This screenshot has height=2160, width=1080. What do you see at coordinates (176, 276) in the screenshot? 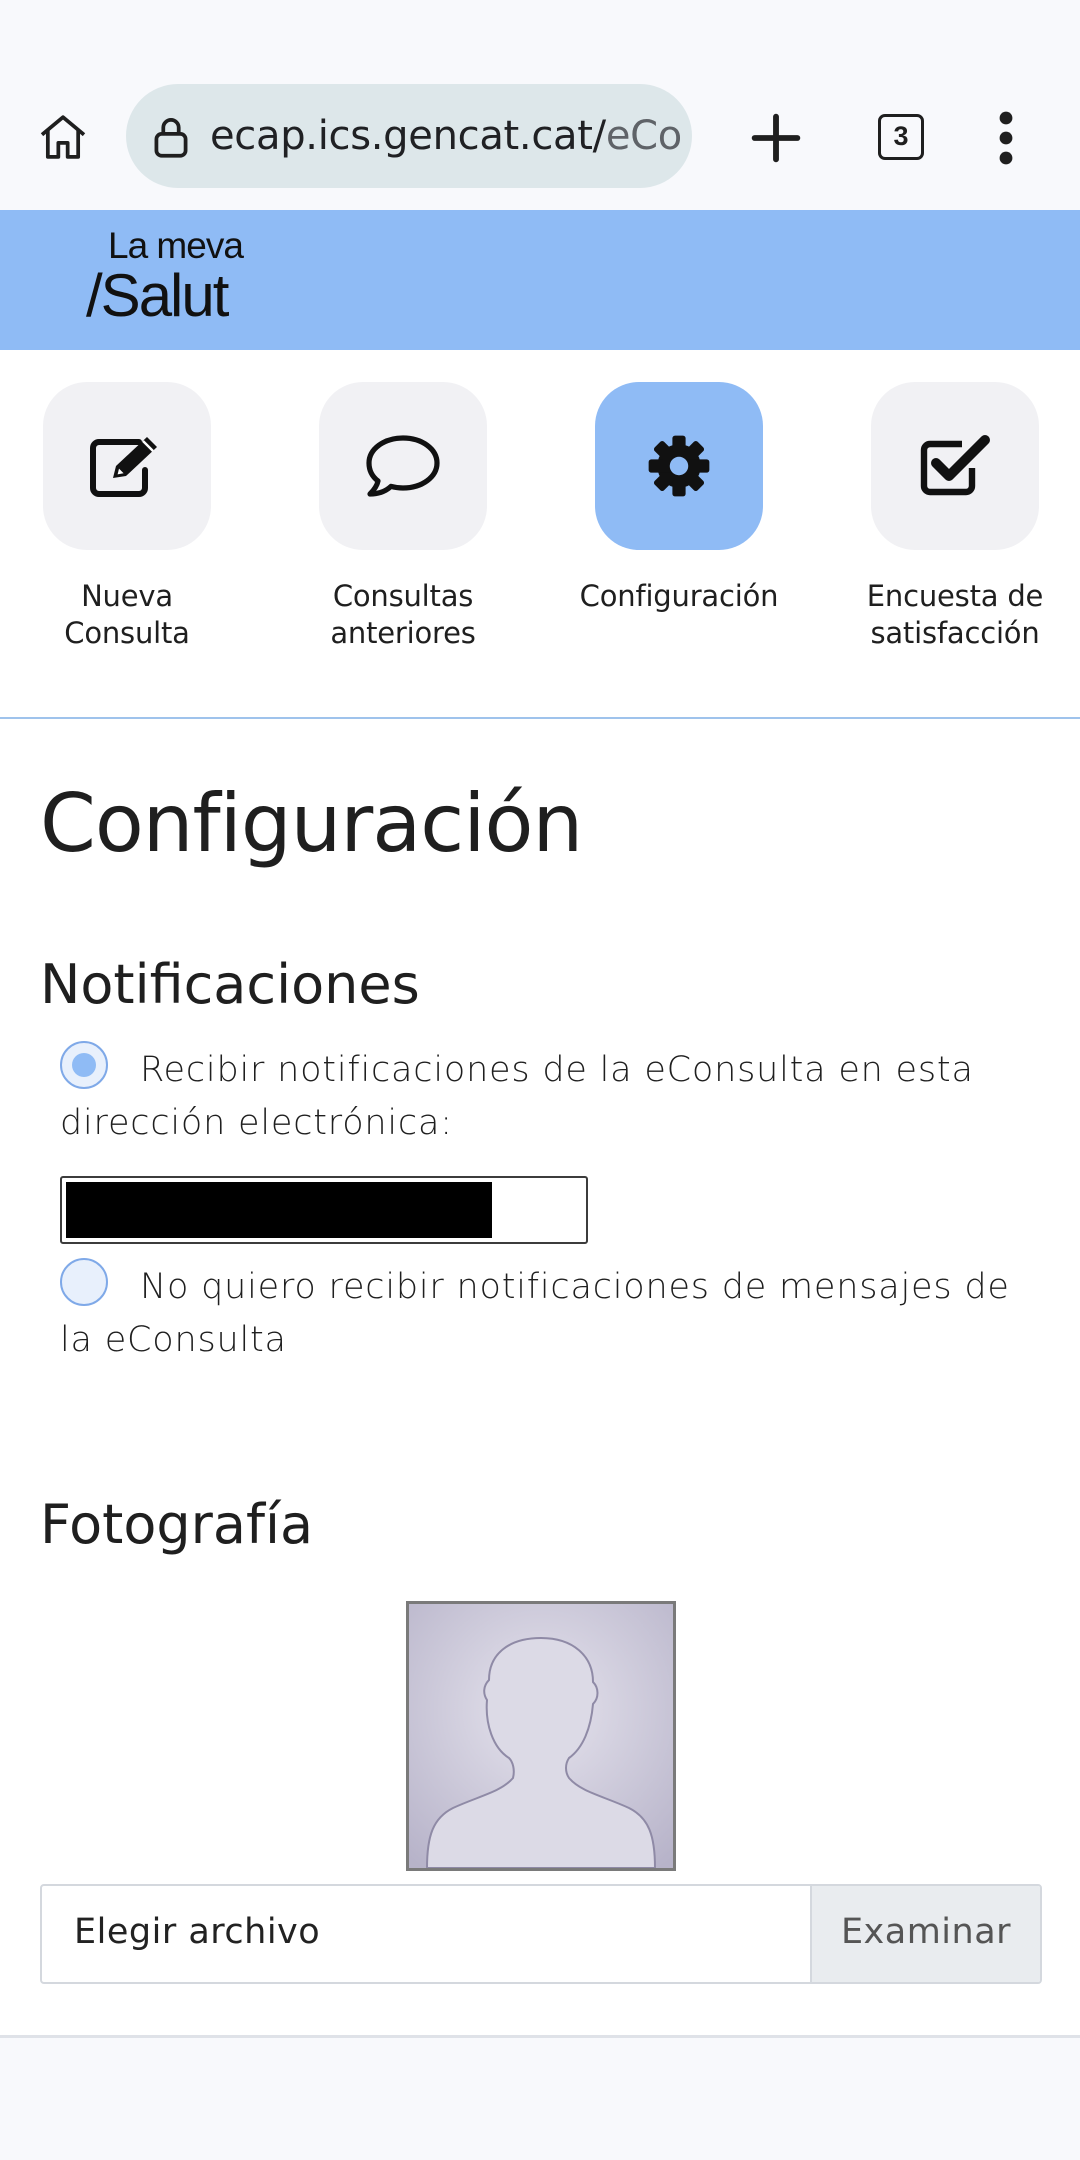
I see `la-meva-salut-logo: La meva /Salut` at bounding box center [176, 276].